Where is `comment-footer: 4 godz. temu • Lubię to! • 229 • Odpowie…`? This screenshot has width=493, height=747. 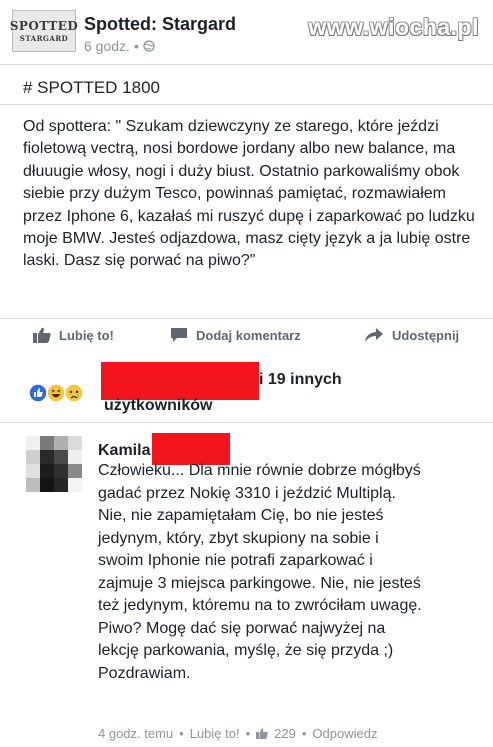 comment-footer: 4 godz. temu • Lubię to! • 229 • Odpowie… is located at coordinates (237, 733).